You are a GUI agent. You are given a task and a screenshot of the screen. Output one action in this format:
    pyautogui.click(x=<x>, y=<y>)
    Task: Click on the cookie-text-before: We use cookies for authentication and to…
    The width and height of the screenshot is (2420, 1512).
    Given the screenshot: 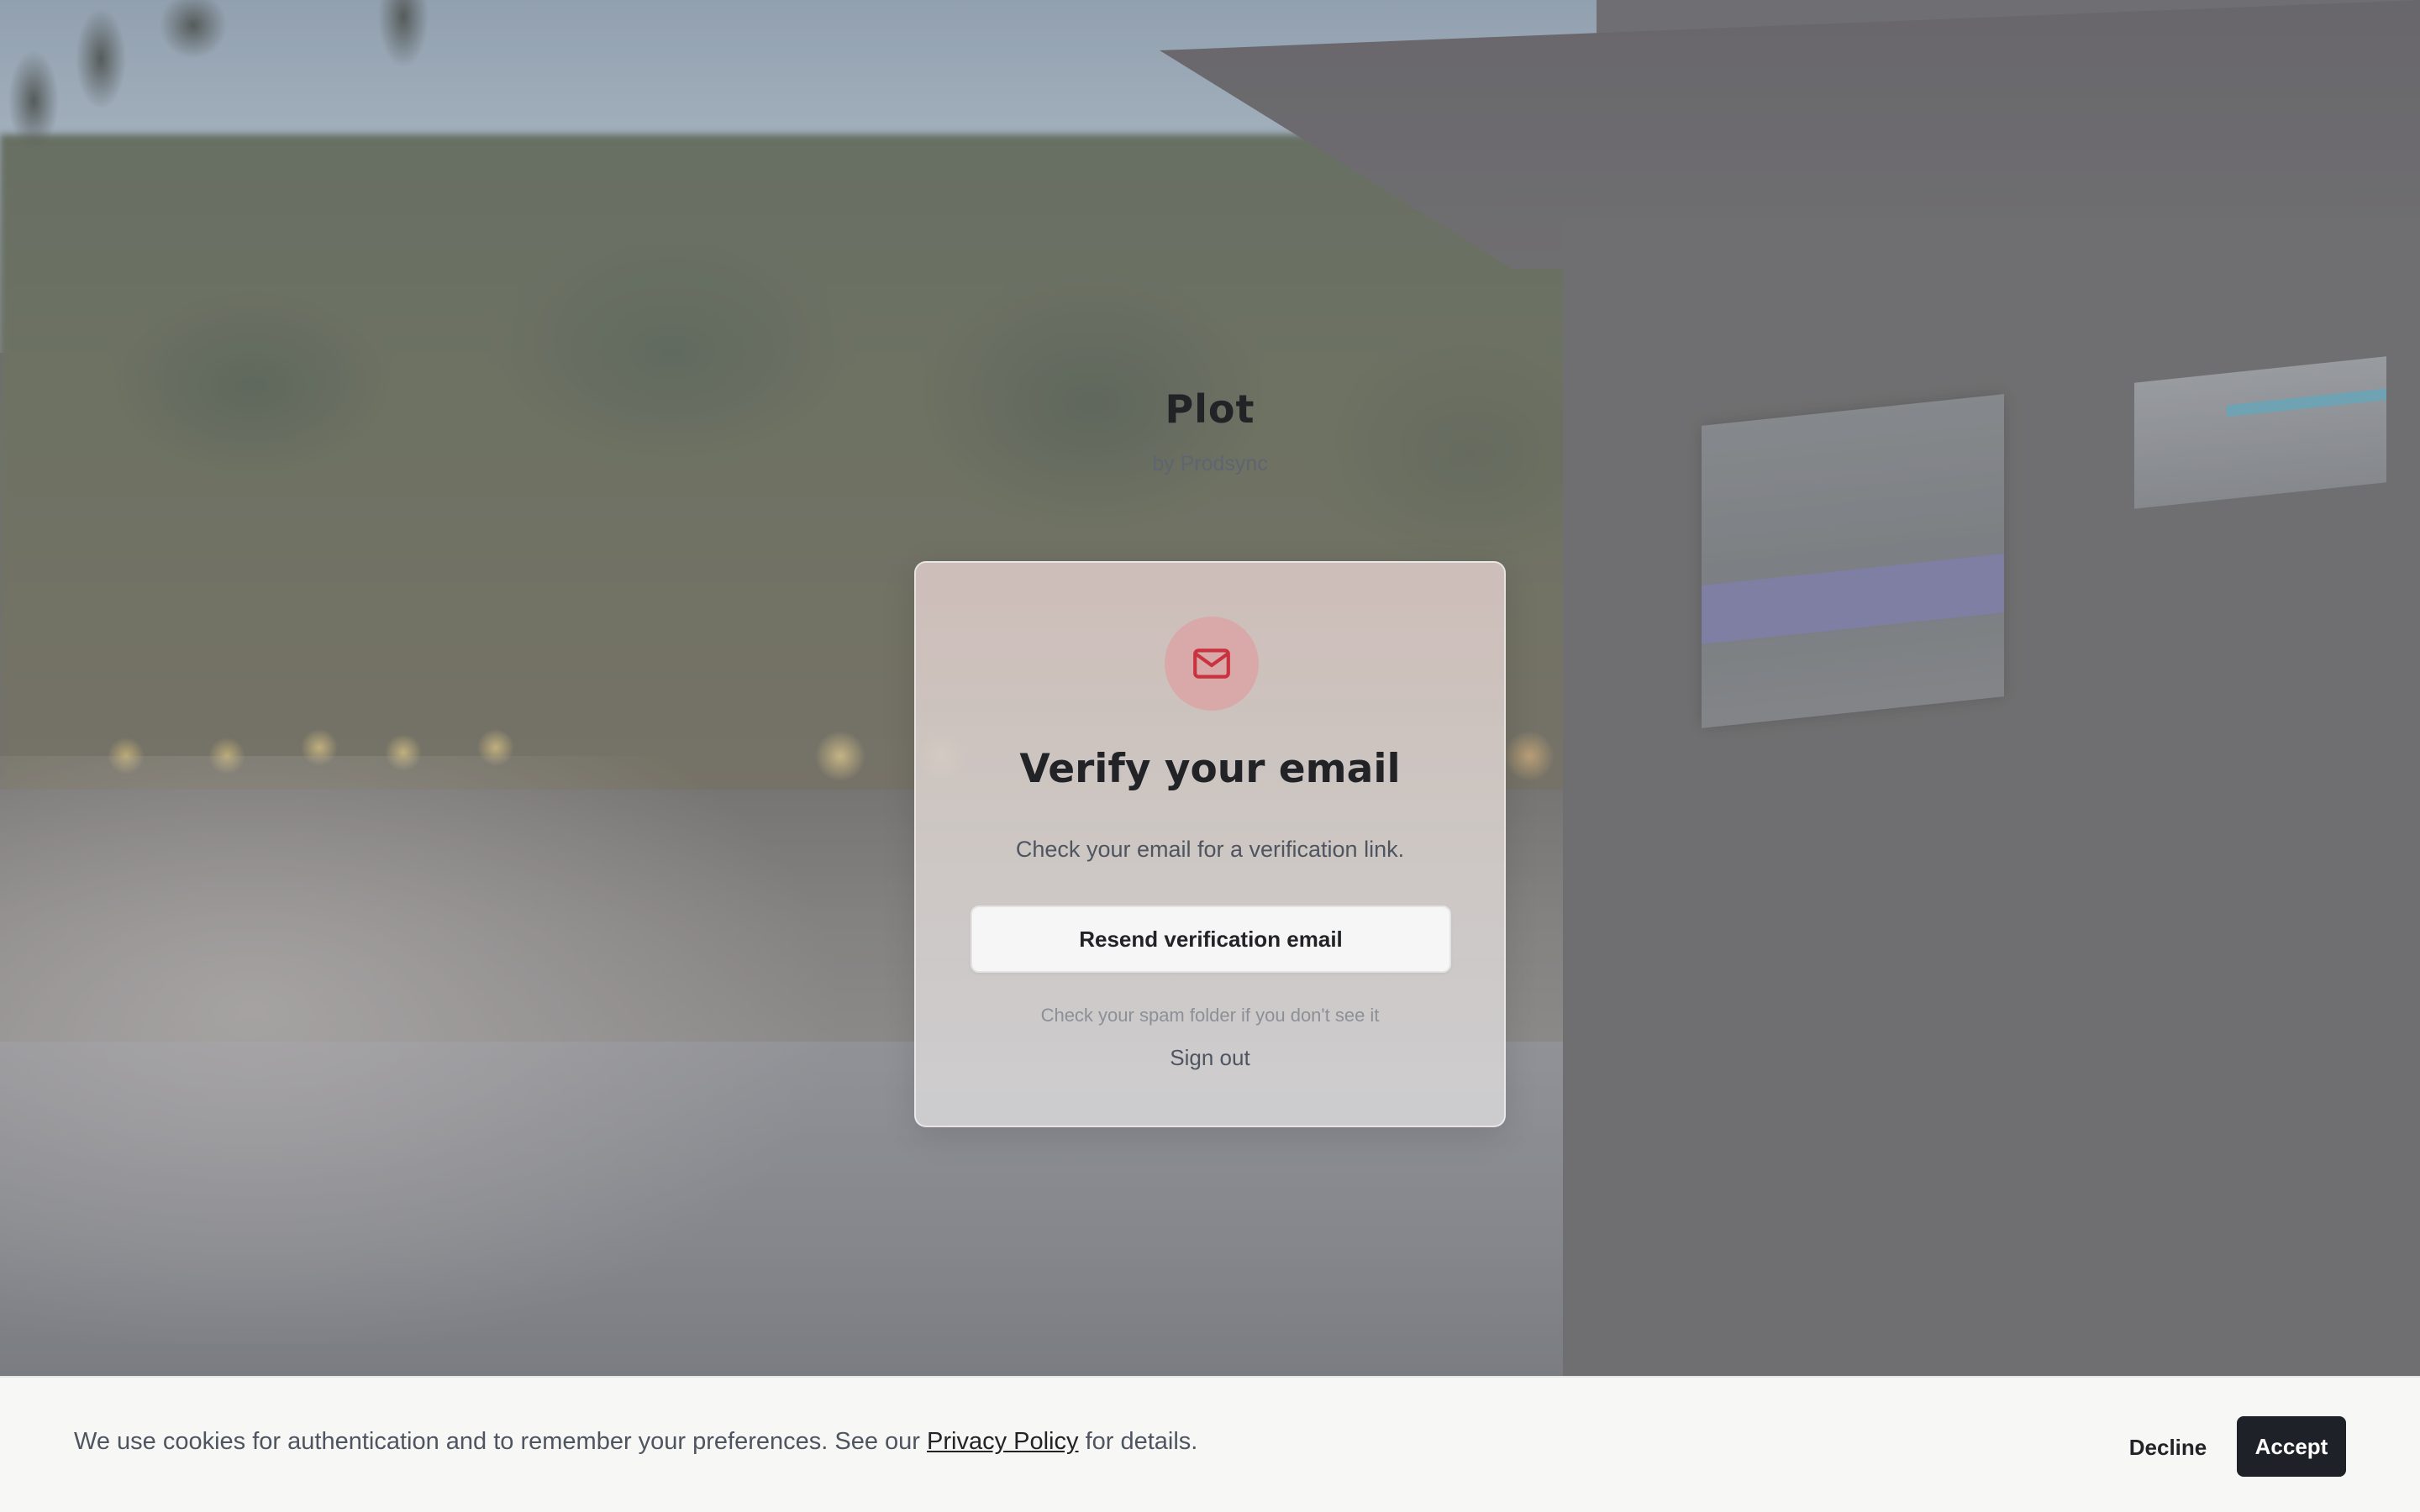 What is the action you would take?
    pyautogui.click(x=501, y=1441)
    